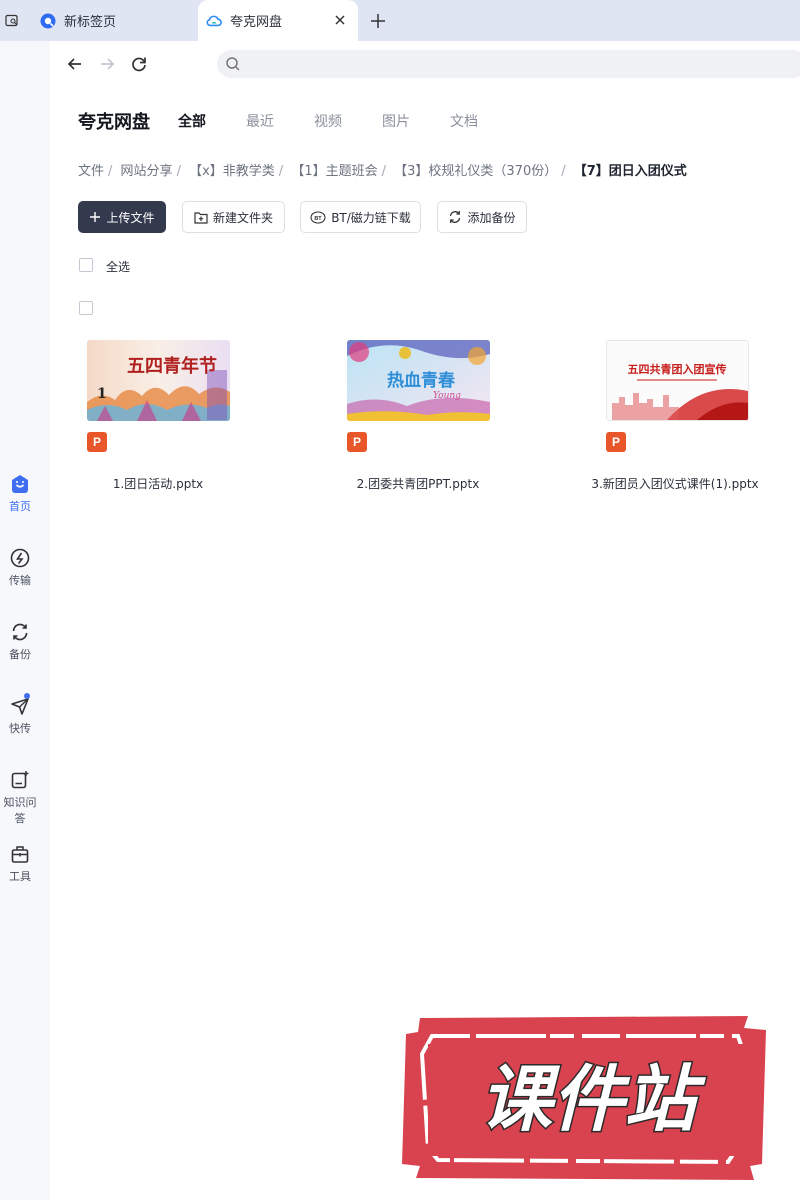  Describe the element at coordinates (508, 64) in the screenshot. I see `address-bar` at that location.